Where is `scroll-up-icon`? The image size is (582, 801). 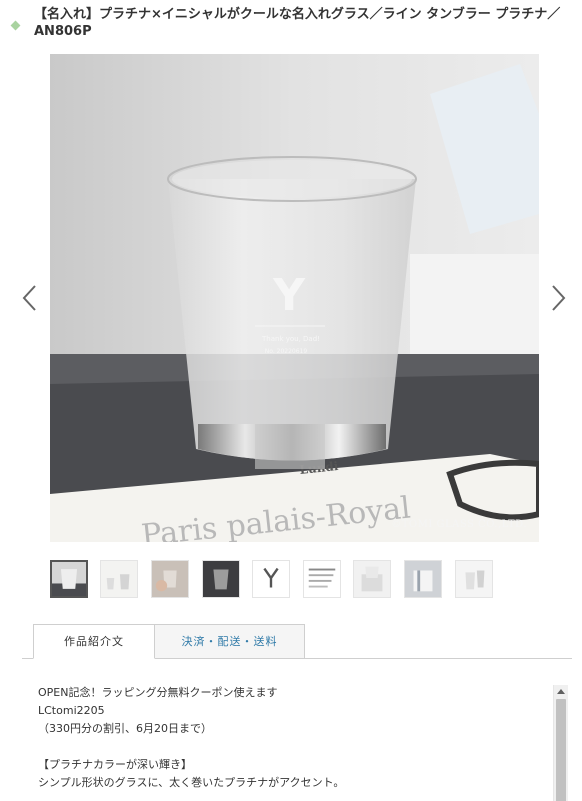
scroll-up-icon is located at coordinates (561, 691).